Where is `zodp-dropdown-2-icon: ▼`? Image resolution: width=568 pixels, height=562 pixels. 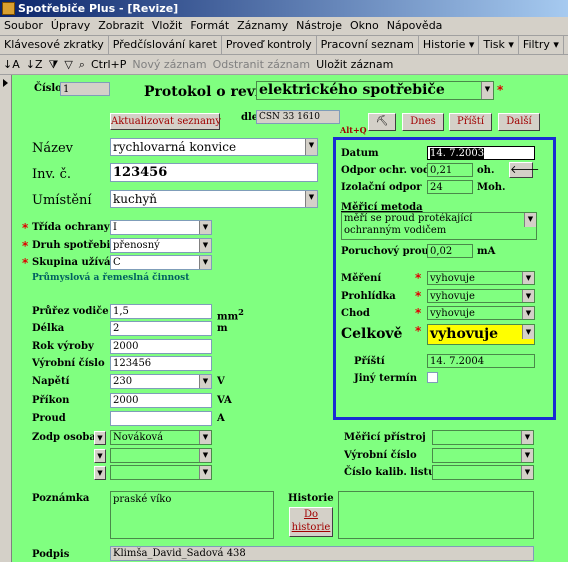
zodp-dropdown-2-icon: ▼ is located at coordinates (100, 456).